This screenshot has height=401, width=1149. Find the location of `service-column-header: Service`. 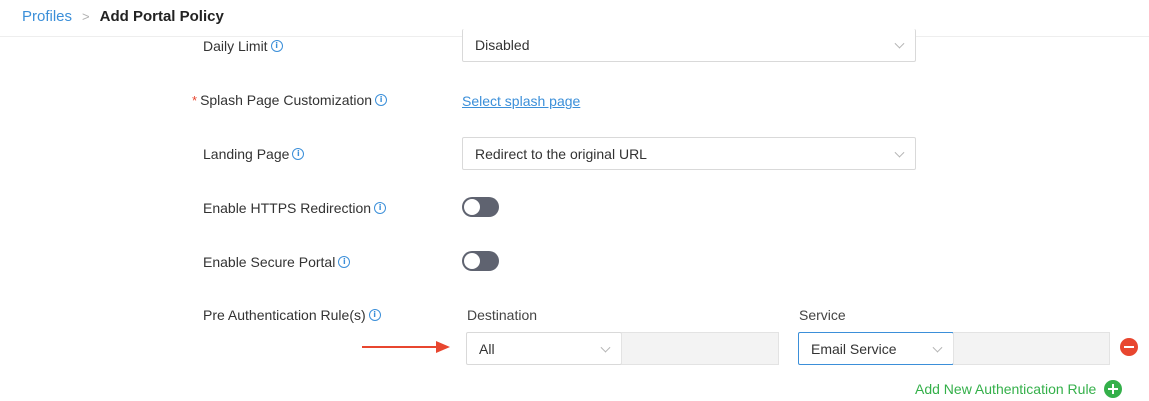

service-column-header: Service is located at coordinates (822, 315).